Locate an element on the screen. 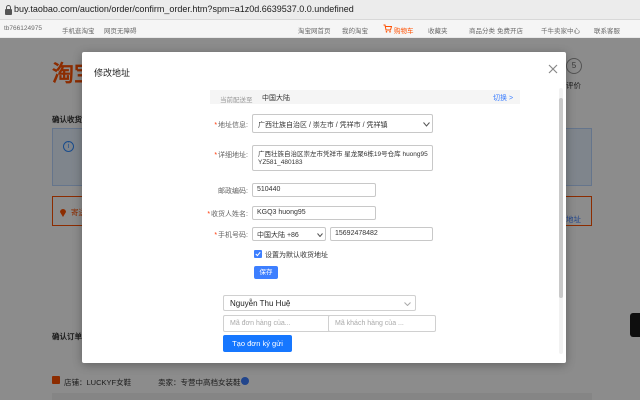 The image size is (640, 400). cart-link: 购物车 is located at coordinates (404, 30).